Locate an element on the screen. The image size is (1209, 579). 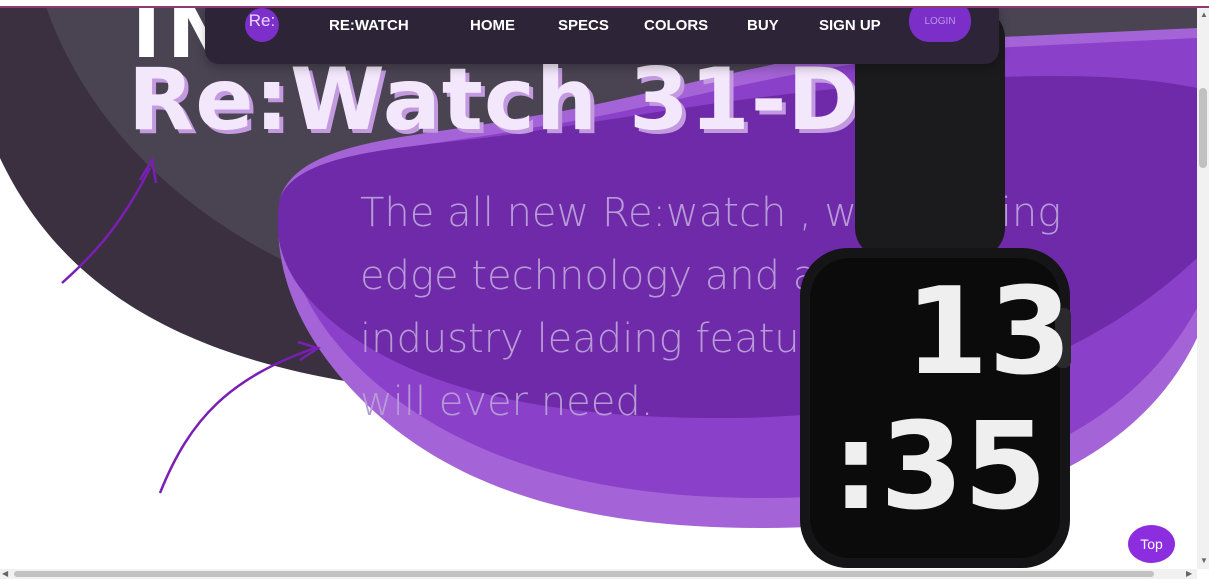
vertical-scroll-thumb is located at coordinates (1203, 128).